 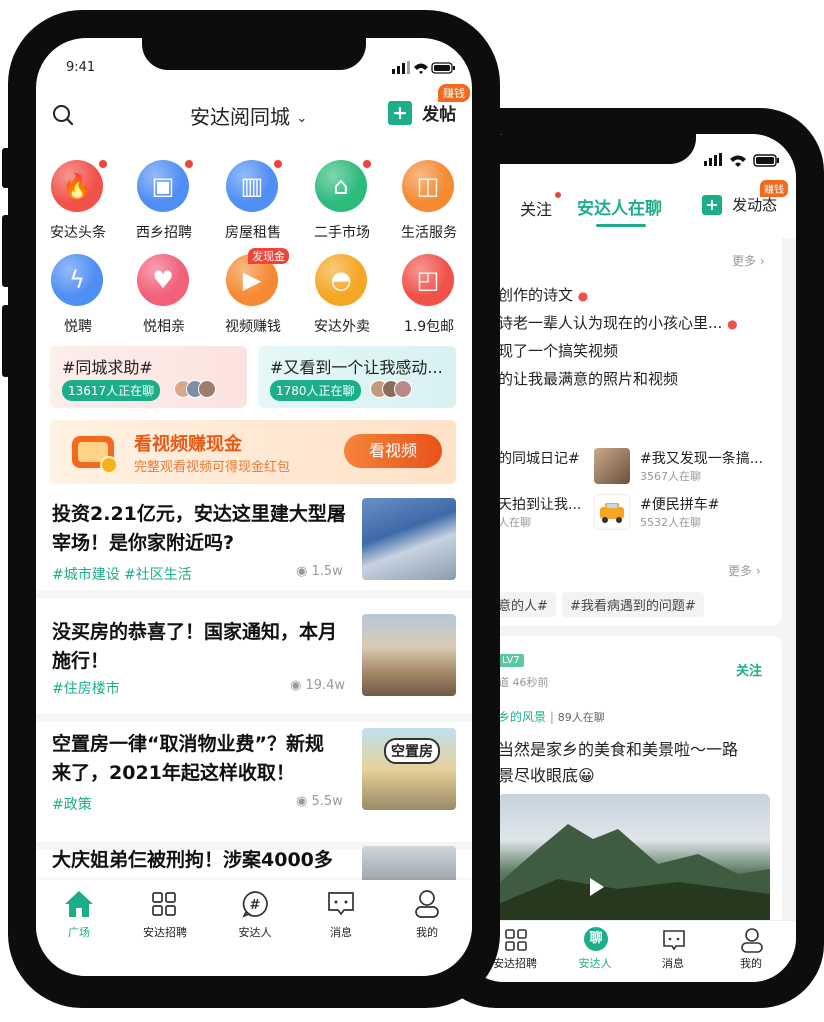 I want to click on grid-item-5: ◫ 生活服务, so click(x=429, y=202).